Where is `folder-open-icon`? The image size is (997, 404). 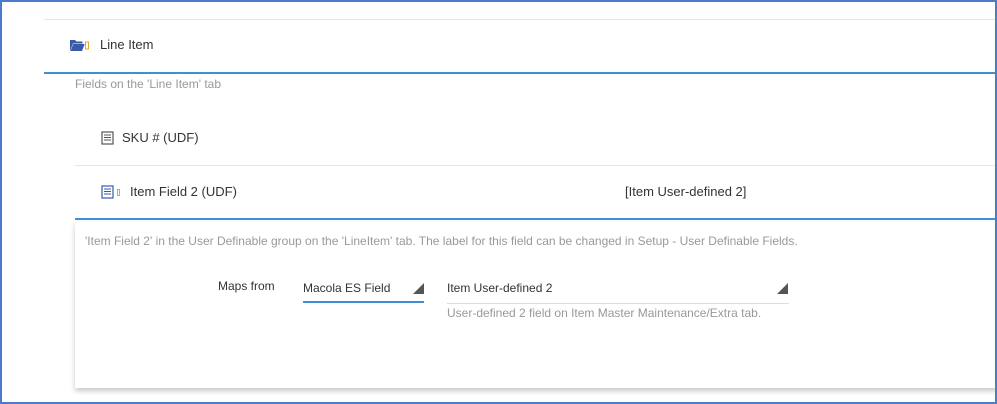
folder-open-icon is located at coordinates (79, 45).